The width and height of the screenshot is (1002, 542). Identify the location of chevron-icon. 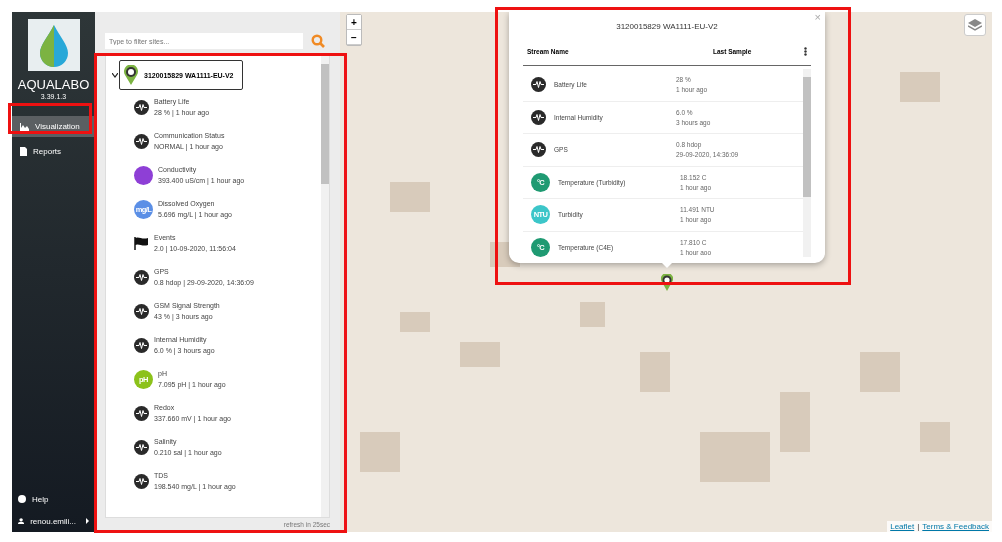
(115, 75).